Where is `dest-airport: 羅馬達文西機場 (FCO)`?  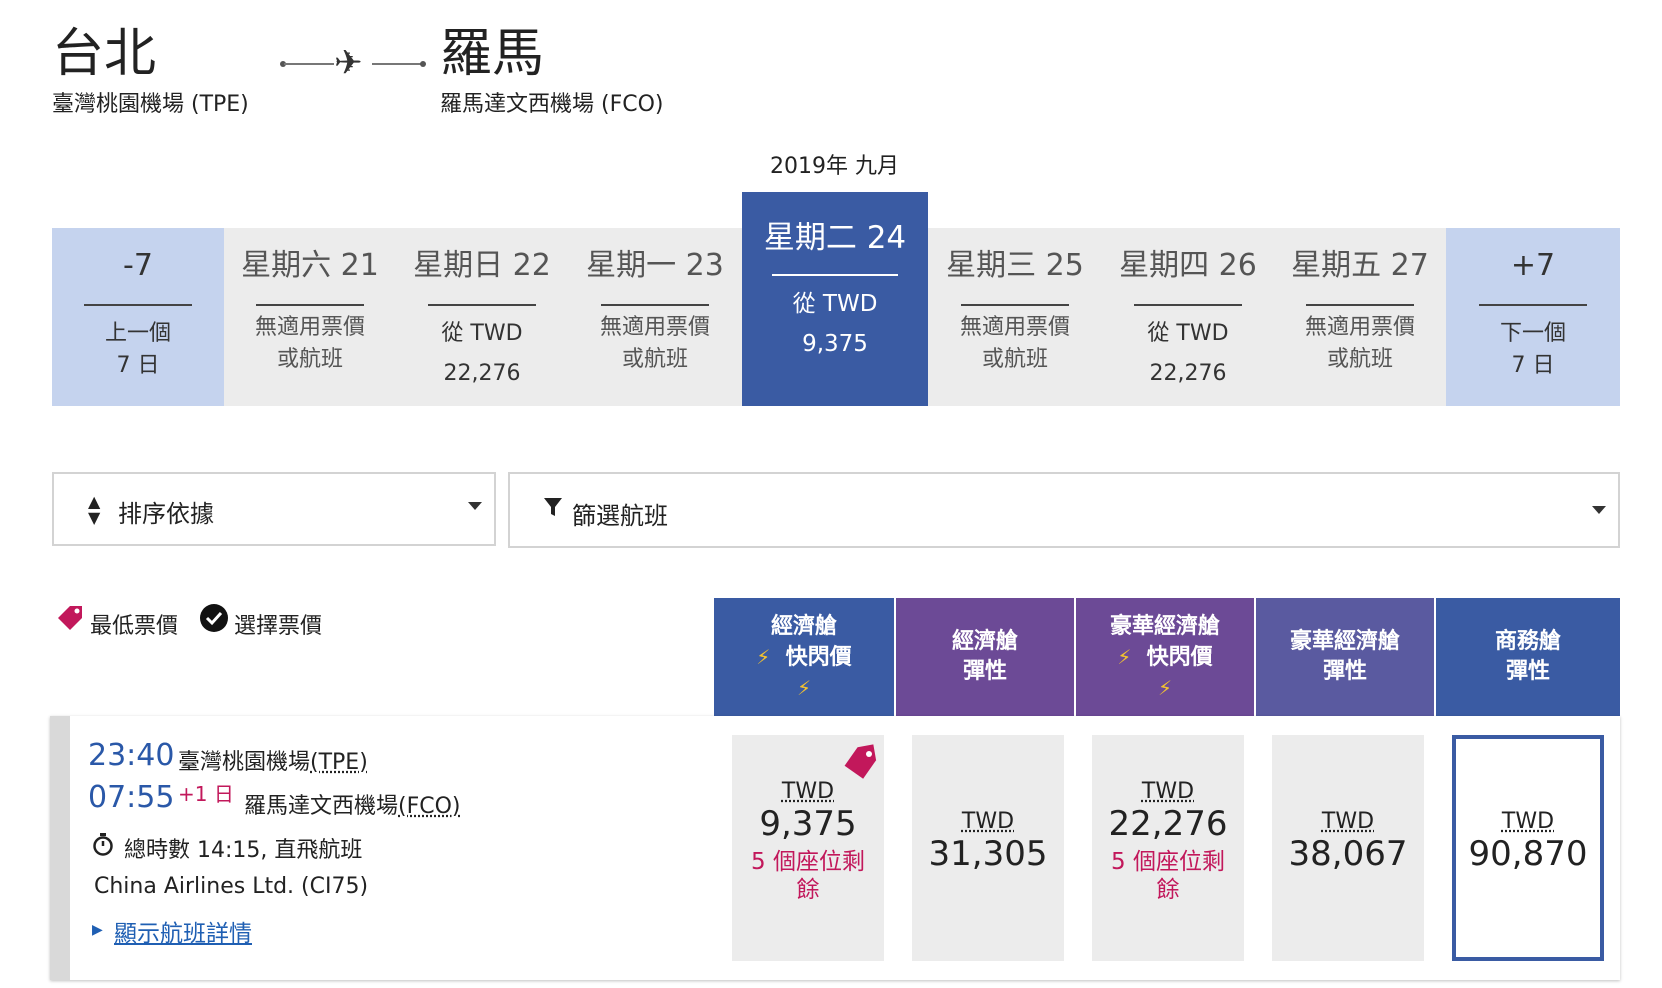 dest-airport: 羅馬達文西機場 (FCO) is located at coordinates (552, 104).